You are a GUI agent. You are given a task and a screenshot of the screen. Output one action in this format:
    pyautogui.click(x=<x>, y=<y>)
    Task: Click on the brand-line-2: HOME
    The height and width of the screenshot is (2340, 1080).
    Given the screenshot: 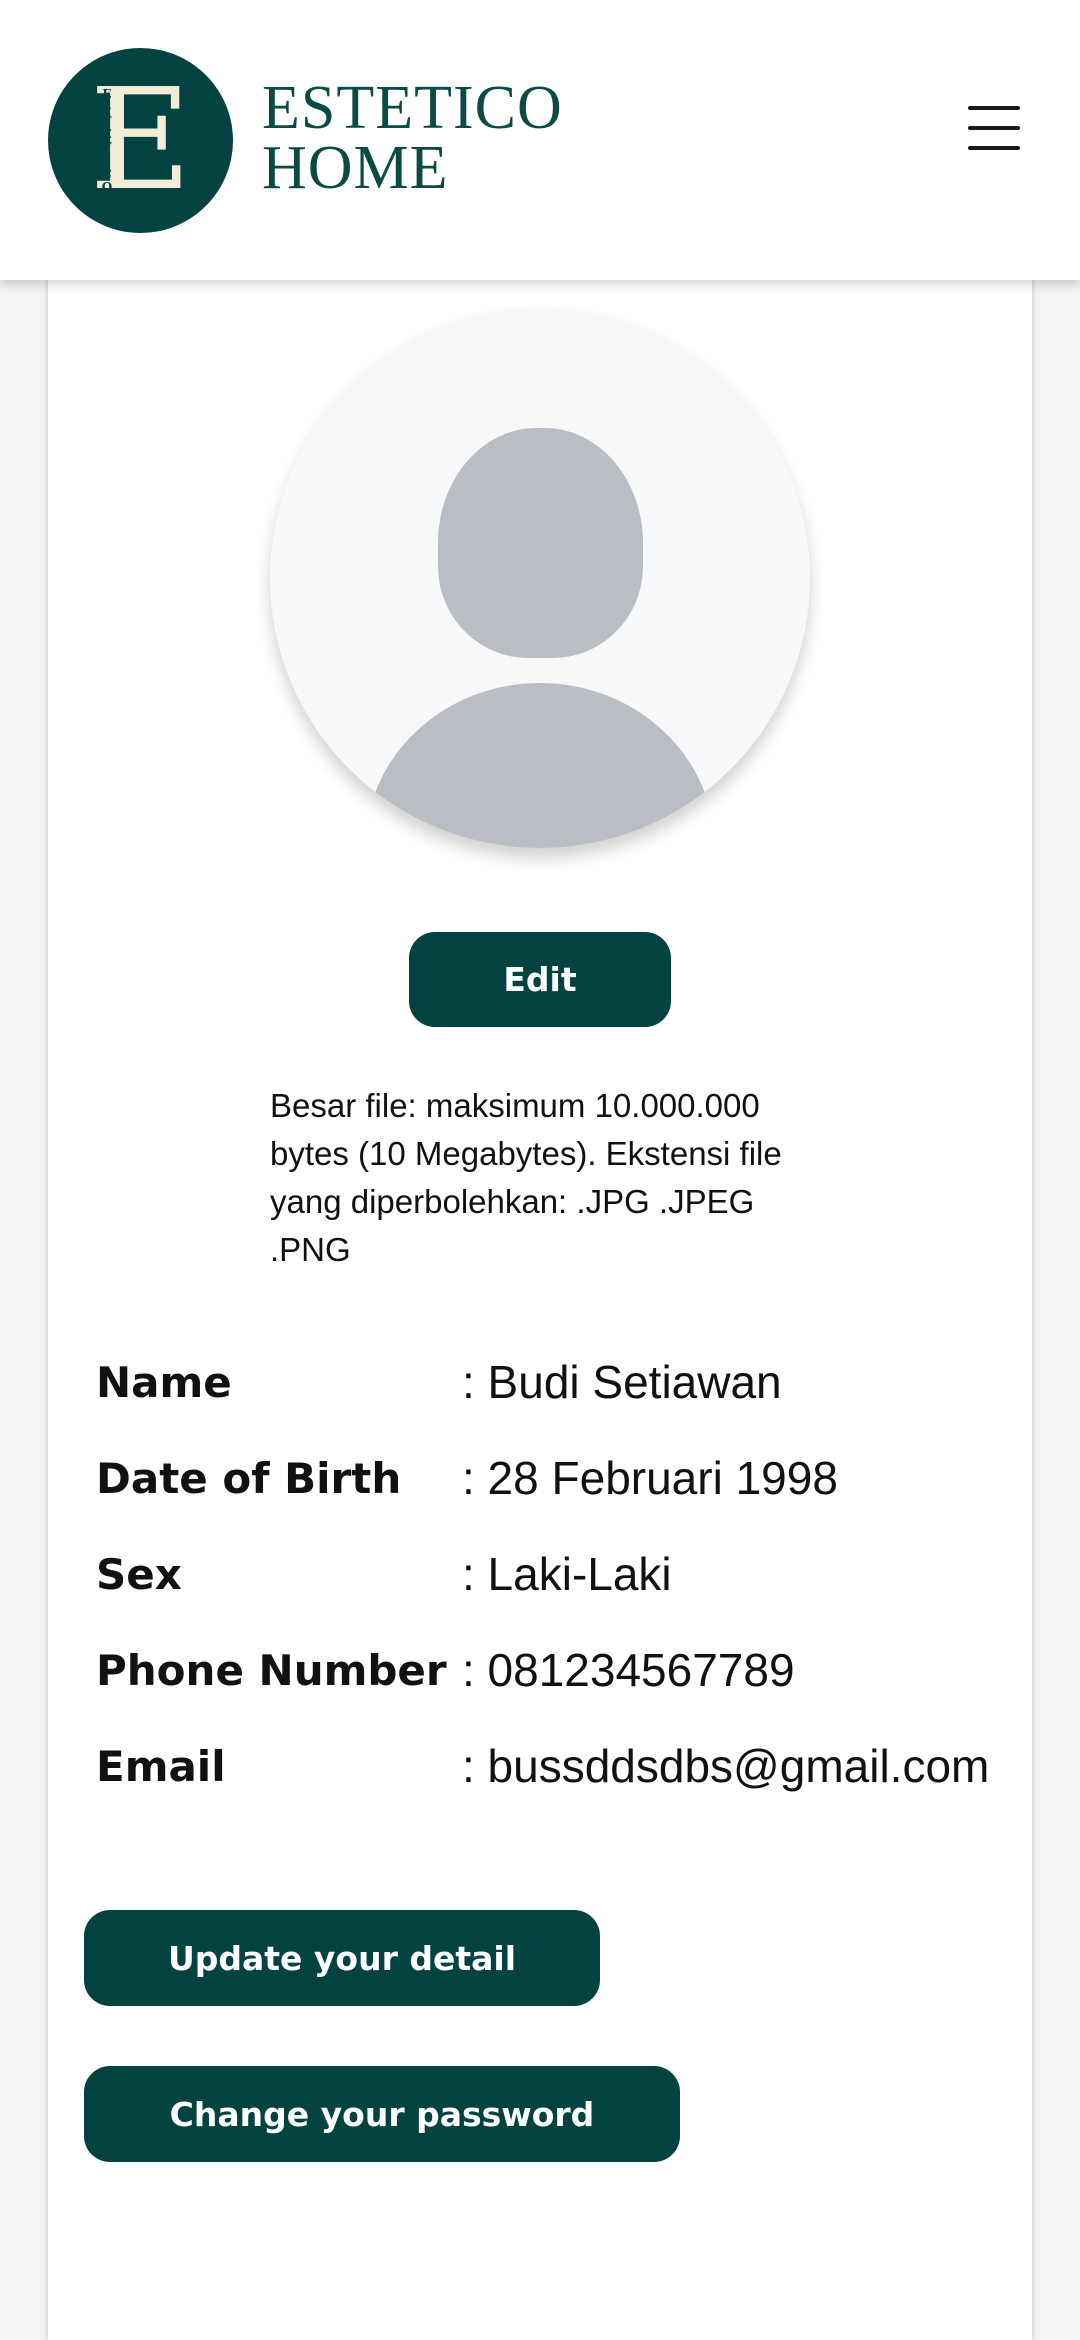 What is the action you would take?
    pyautogui.click(x=355, y=168)
    